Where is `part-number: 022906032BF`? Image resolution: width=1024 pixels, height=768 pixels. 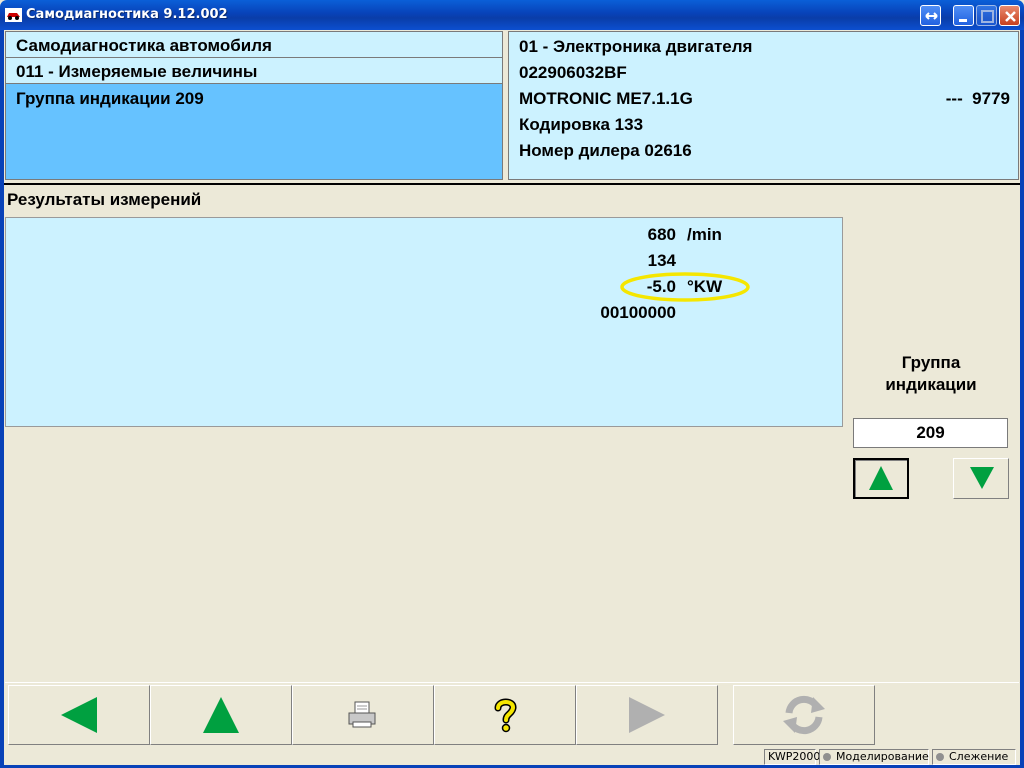 part-number: 022906032BF is located at coordinates (573, 72).